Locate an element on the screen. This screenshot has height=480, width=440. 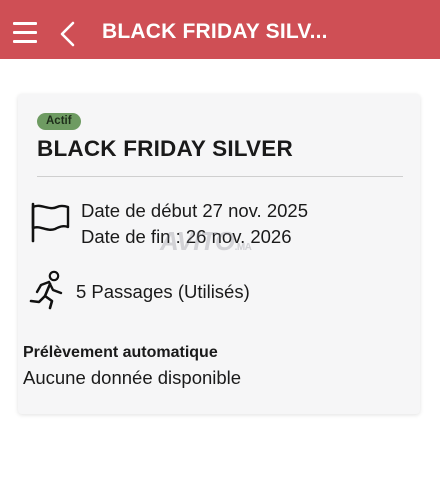
start-date: Date de début 27 nov. 2025 is located at coordinates (194, 210).